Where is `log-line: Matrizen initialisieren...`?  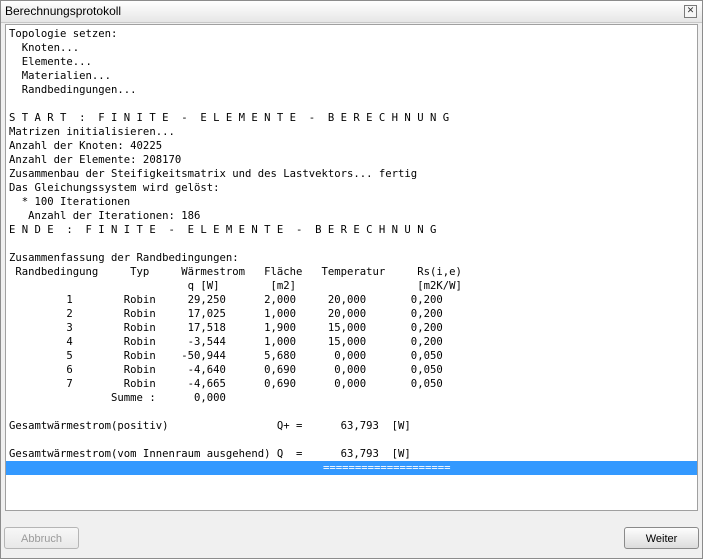
log-line: Matrizen initialisieren... is located at coordinates (92, 132).